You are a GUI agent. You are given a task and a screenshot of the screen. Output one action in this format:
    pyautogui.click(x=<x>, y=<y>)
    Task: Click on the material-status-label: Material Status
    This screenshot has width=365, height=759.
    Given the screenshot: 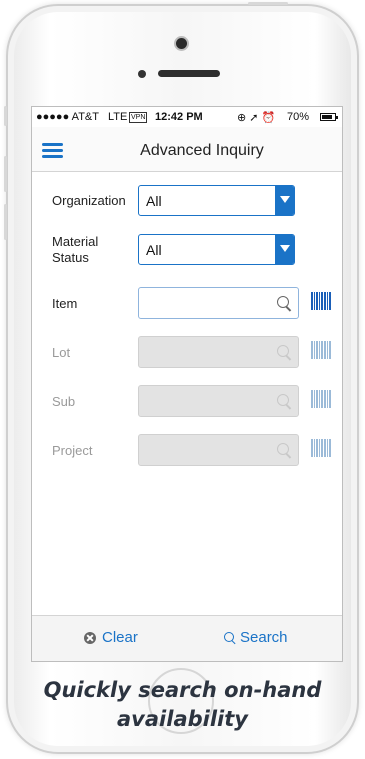 What is the action you would take?
    pyautogui.click(x=75, y=250)
    